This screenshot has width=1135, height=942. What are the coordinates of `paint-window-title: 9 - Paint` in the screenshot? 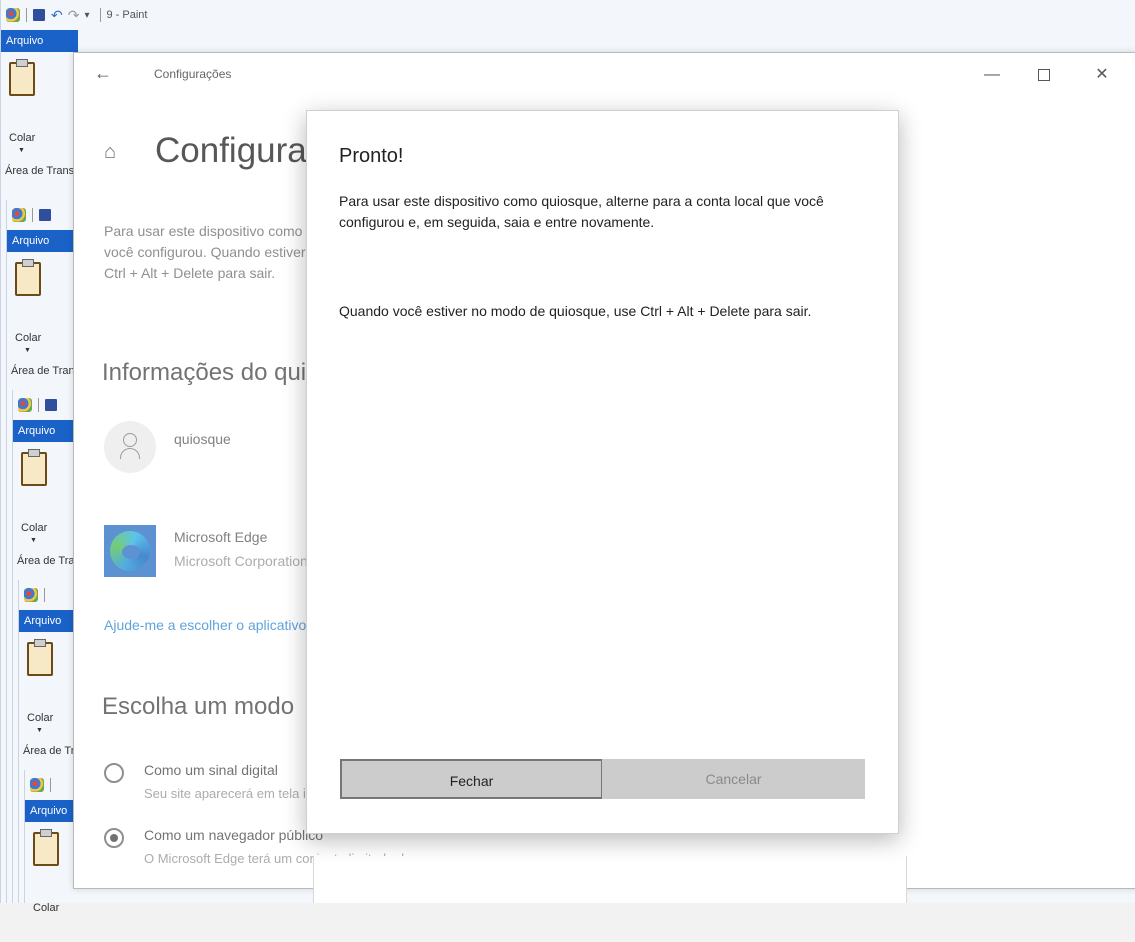 It's located at (127, 15).